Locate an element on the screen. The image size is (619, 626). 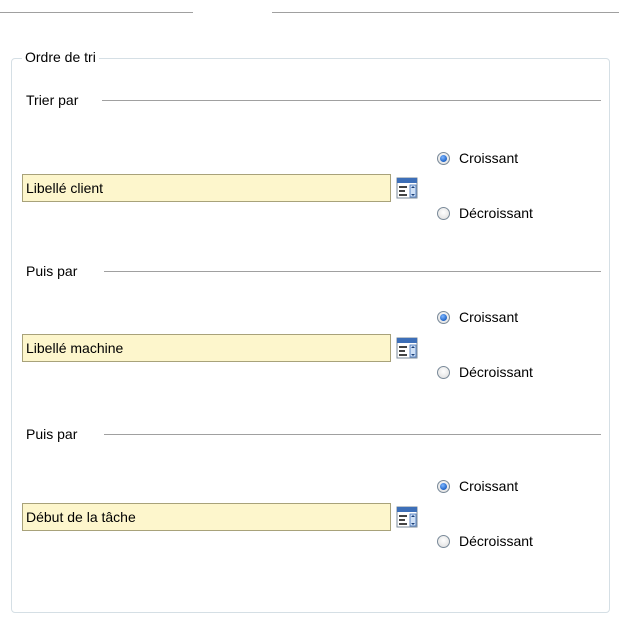
section-1-descending-label: Décroissant is located at coordinates (496, 213).